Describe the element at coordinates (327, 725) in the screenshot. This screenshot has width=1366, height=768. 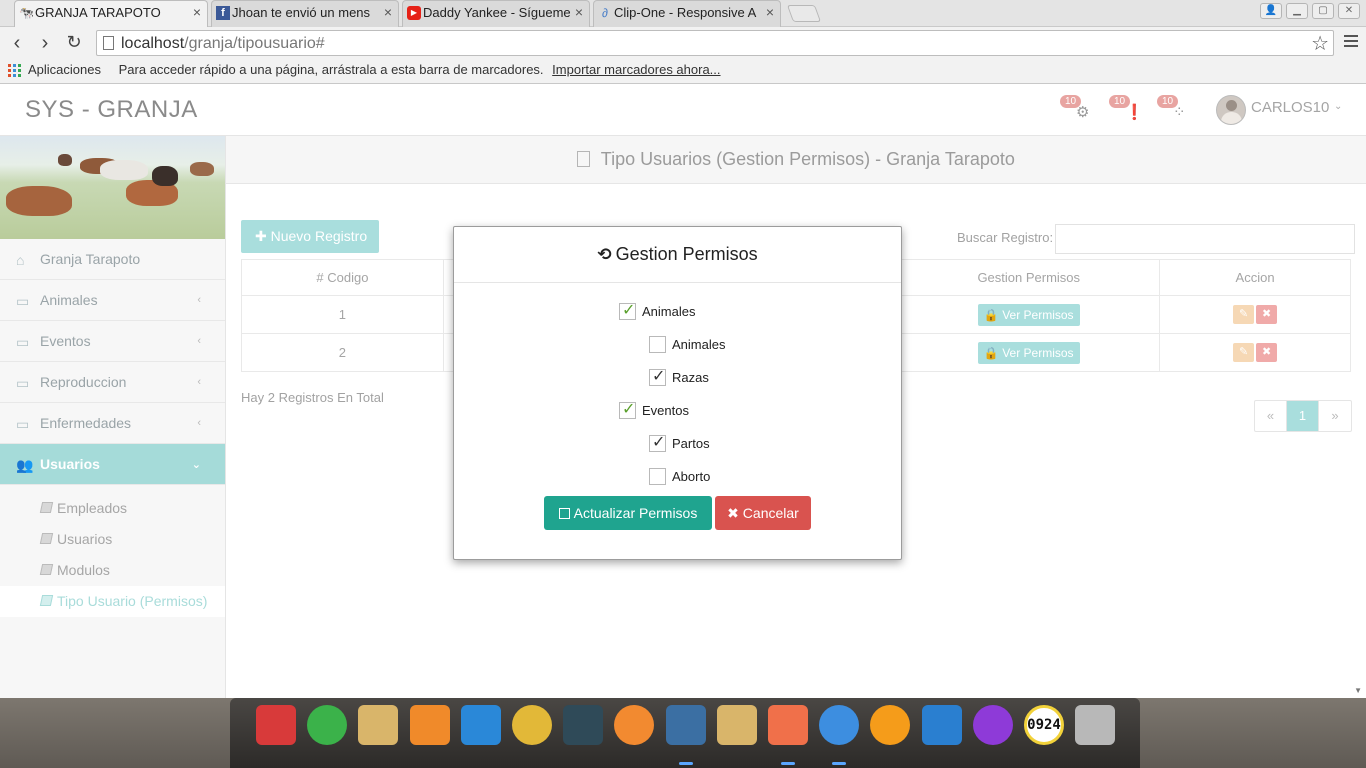
I see `mail-app-icon` at that location.